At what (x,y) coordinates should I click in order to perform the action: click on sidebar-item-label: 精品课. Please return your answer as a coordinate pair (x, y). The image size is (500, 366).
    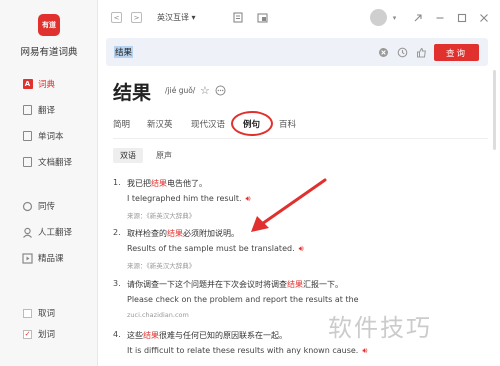
    Looking at the image, I should click on (51, 259).